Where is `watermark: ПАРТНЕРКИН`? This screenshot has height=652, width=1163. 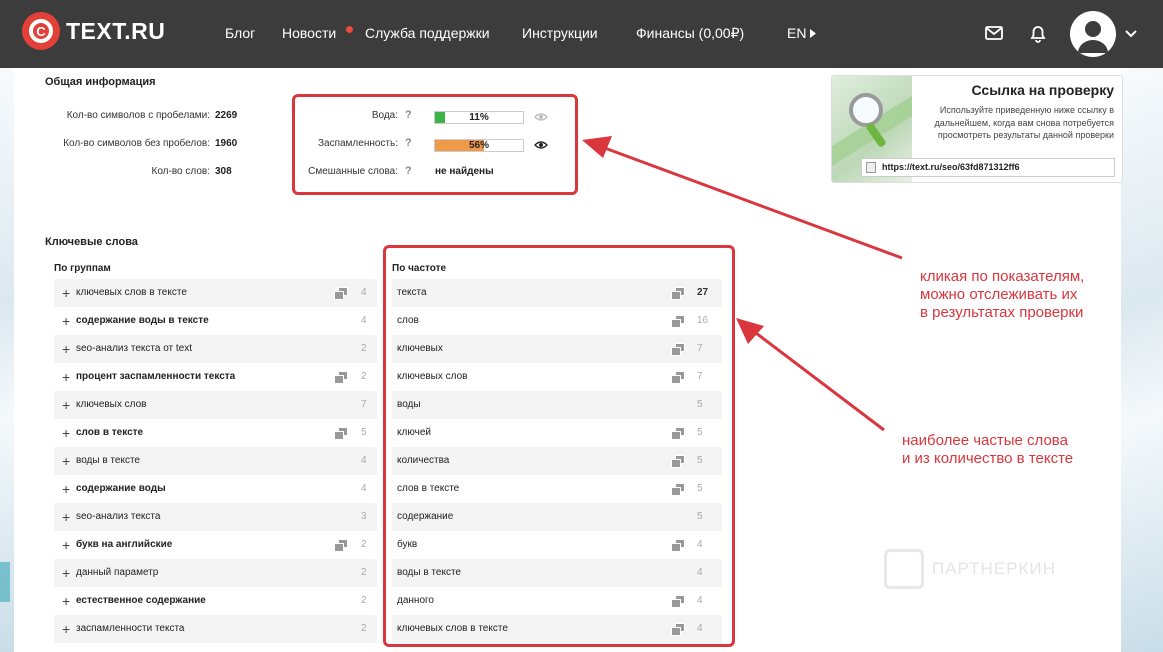
watermark: ПАРТНЕРКИН is located at coordinates (970, 569).